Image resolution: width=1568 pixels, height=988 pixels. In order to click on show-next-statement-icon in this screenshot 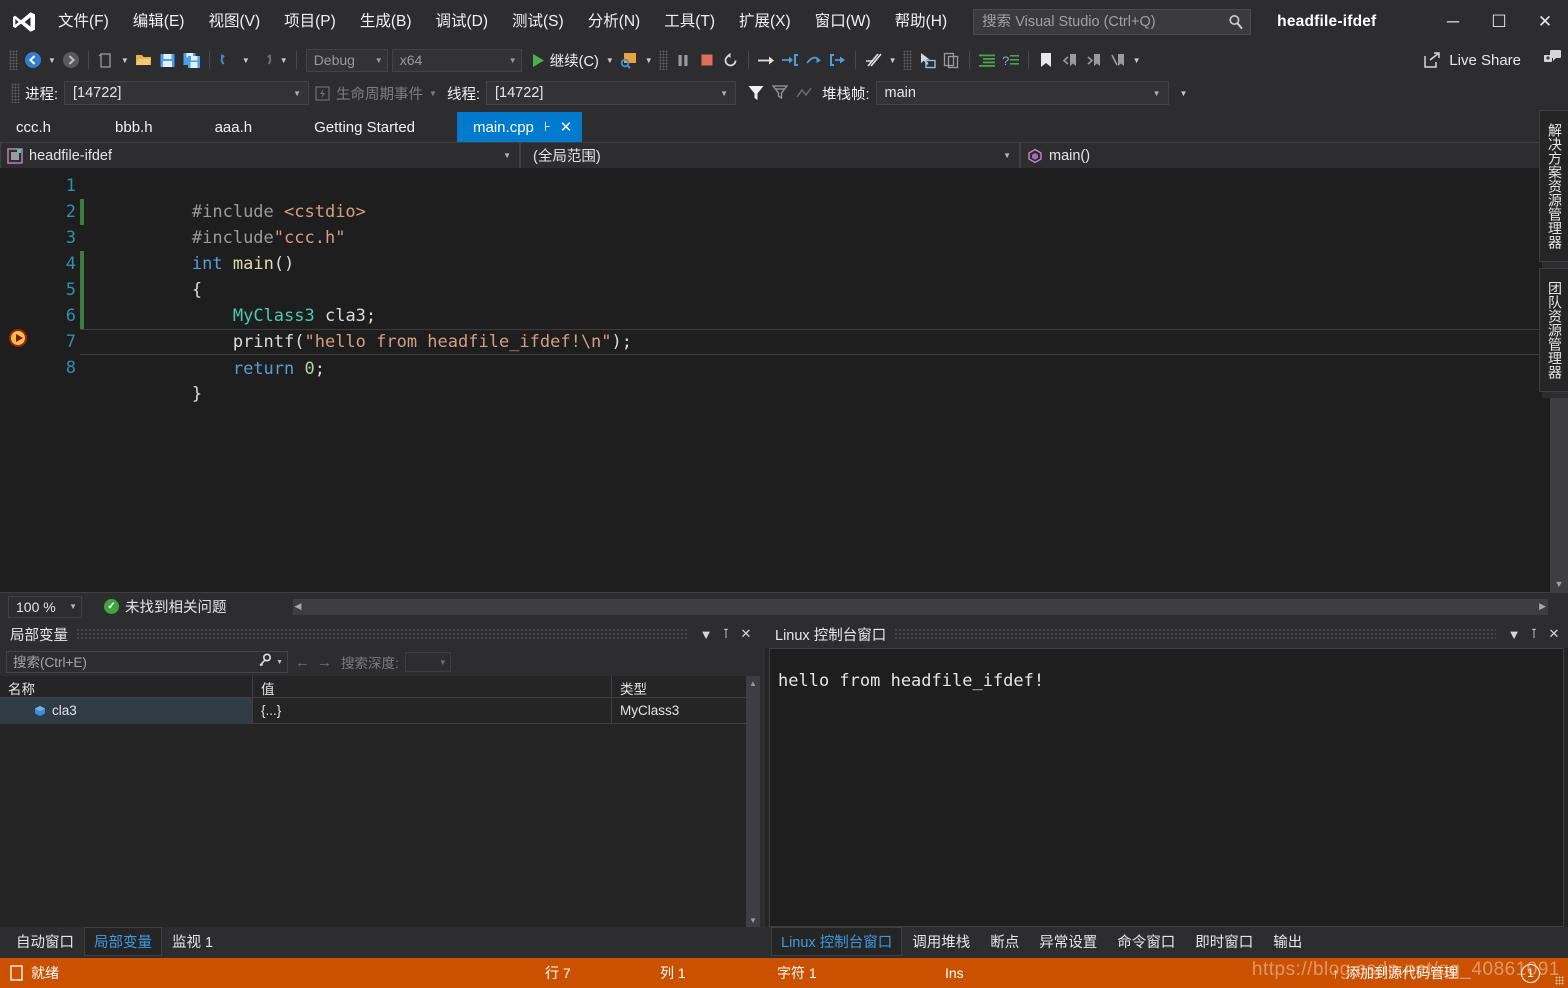, I will do `click(766, 60)`.